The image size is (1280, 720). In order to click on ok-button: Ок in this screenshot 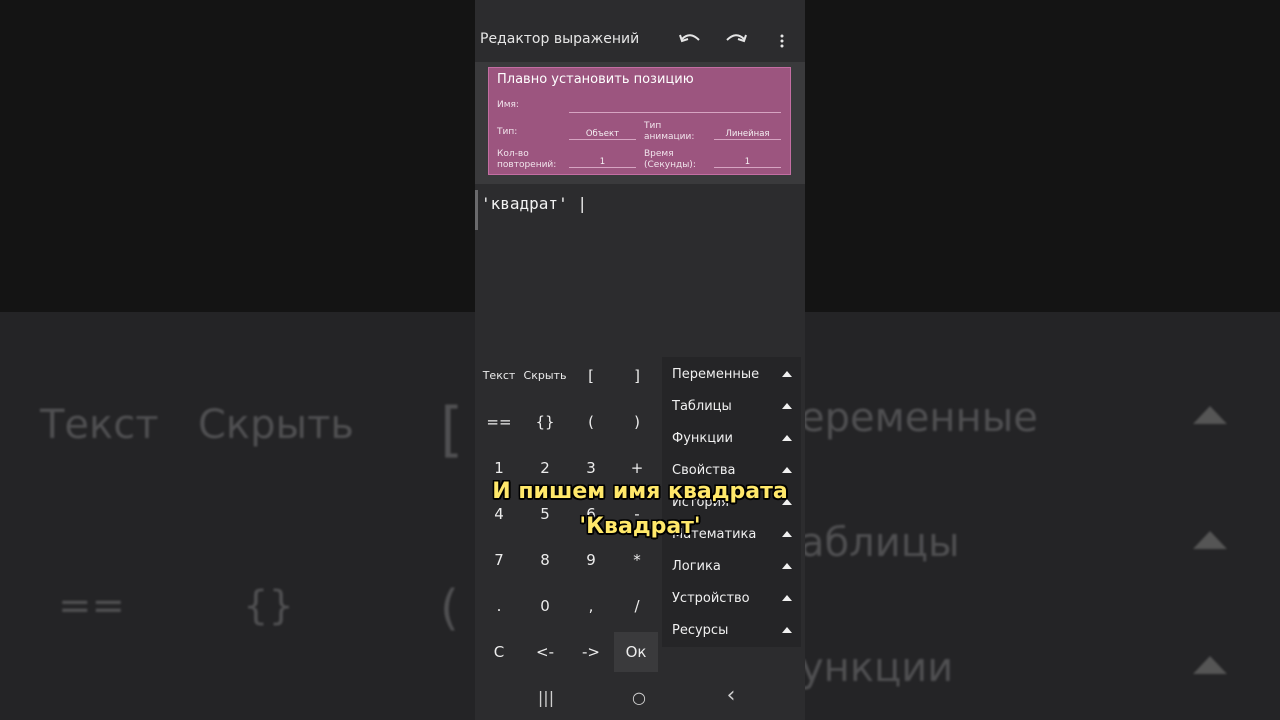, I will do `click(636, 652)`.